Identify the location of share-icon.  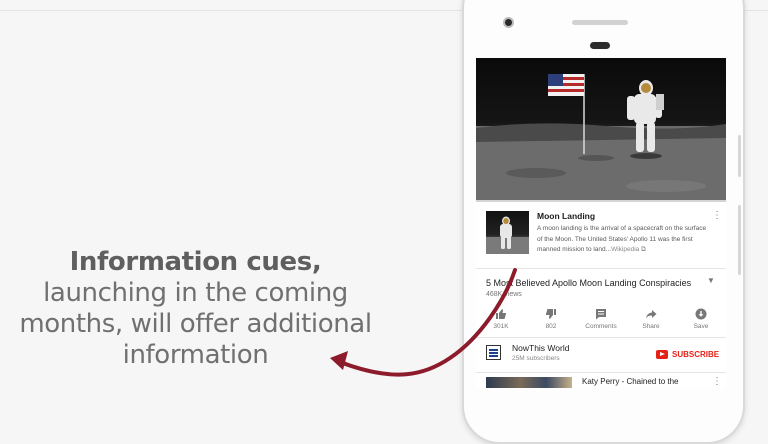
(651, 314).